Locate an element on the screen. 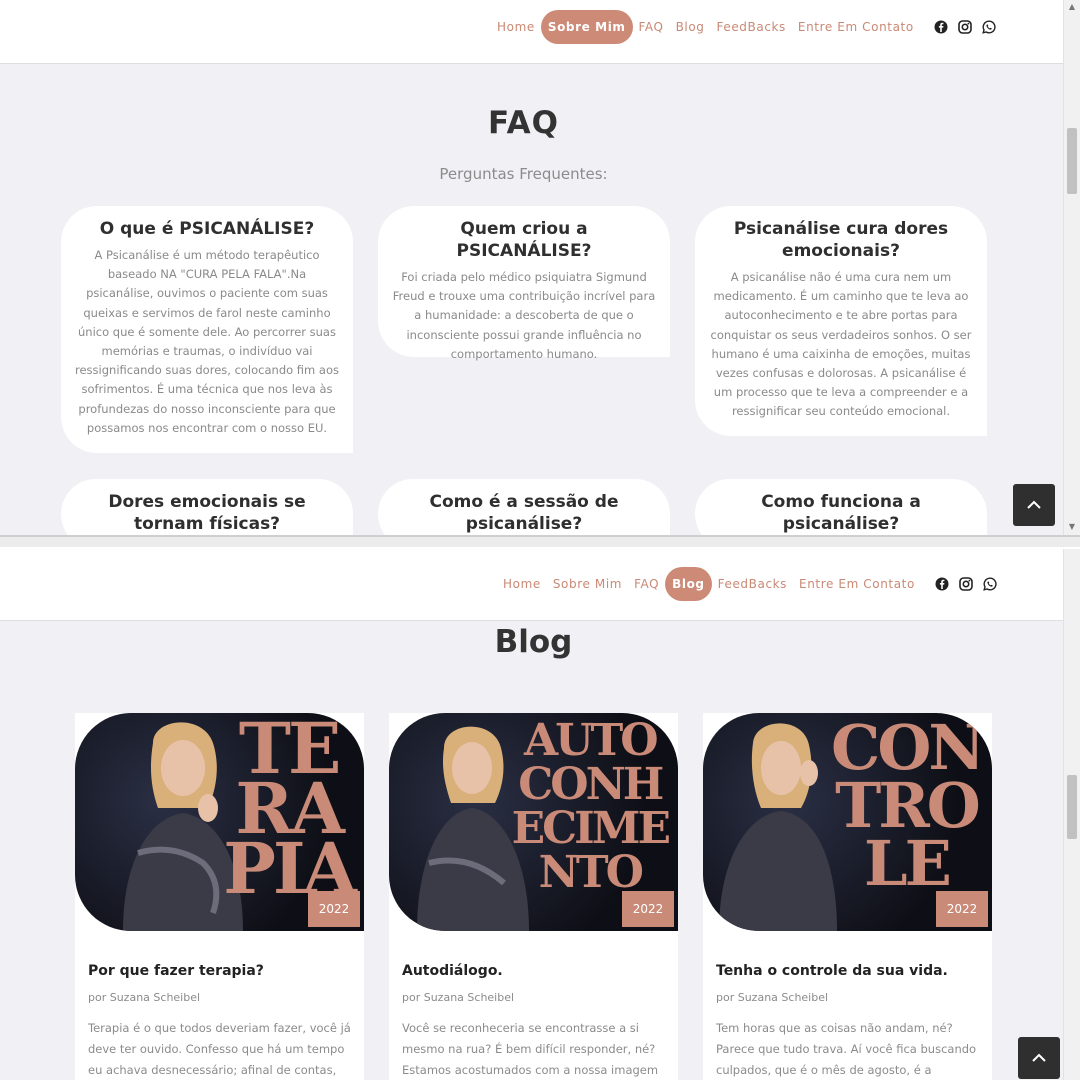  page-scrollbar: ▲ ▼ is located at coordinates (1071, 269).